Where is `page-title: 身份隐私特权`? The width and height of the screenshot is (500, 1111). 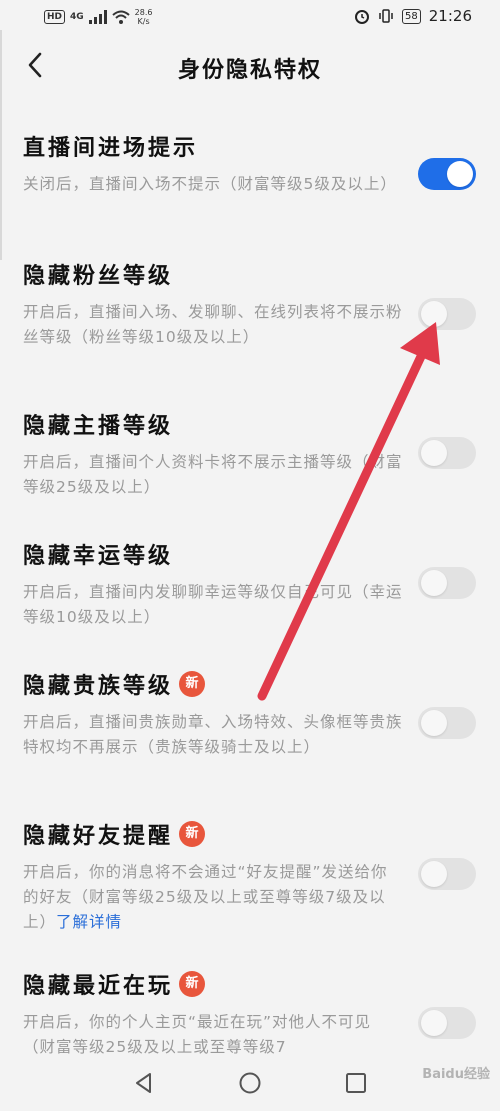 page-title: 身份隐私特权 is located at coordinates (249, 70).